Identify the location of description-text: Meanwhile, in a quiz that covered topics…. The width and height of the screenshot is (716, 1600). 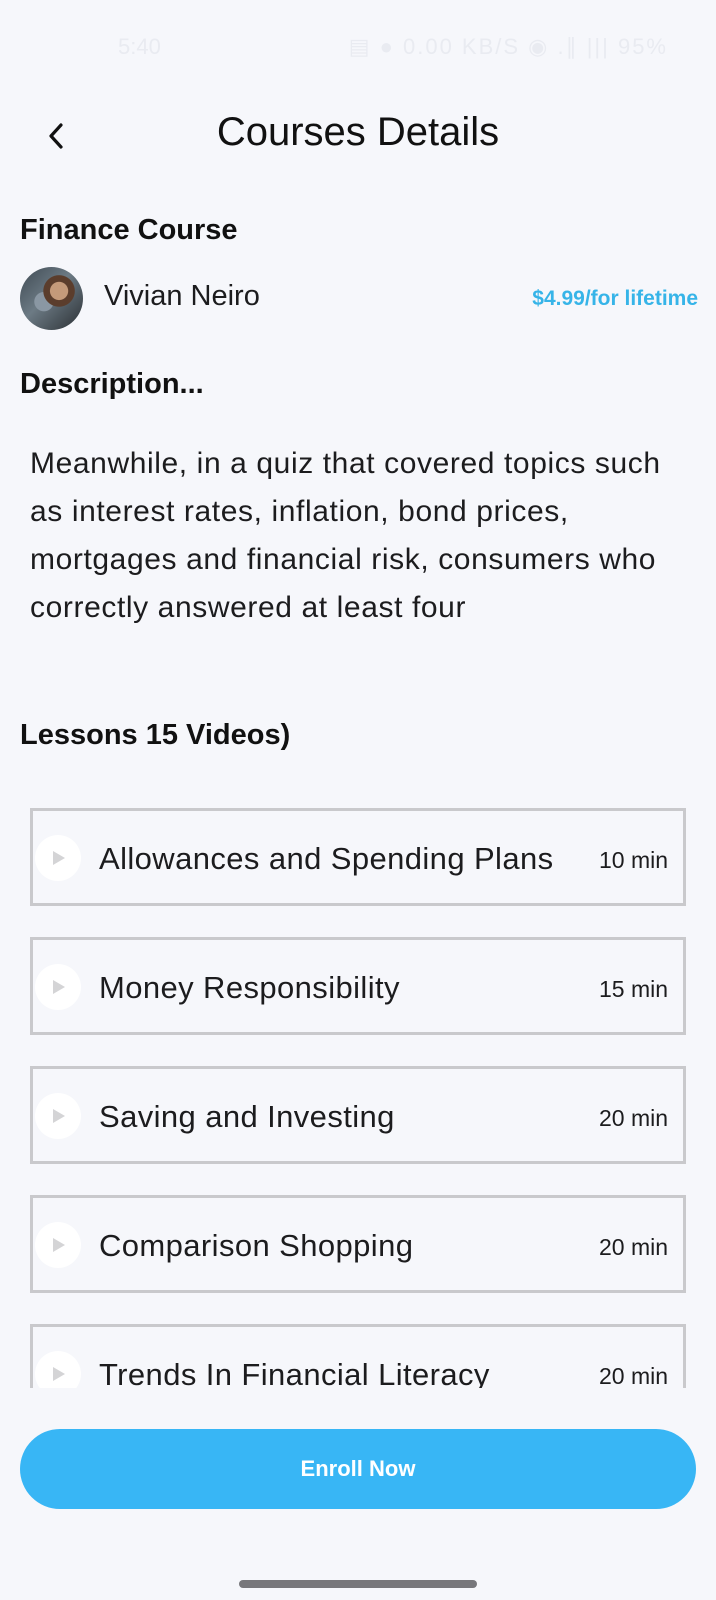
(345, 535).